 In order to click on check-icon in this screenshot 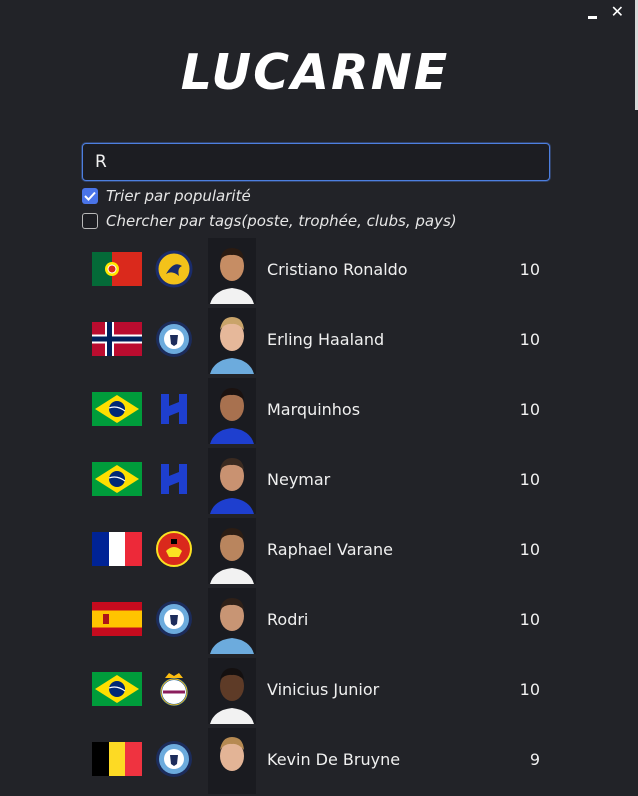, I will do `click(90, 196)`.